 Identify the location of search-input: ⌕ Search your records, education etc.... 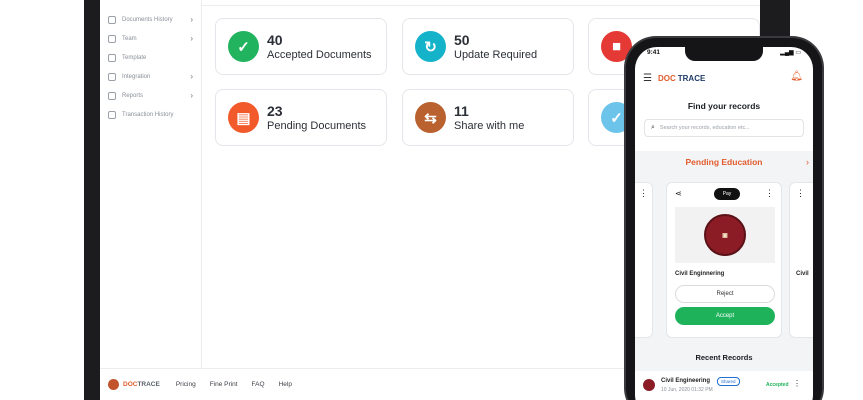
(724, 128).